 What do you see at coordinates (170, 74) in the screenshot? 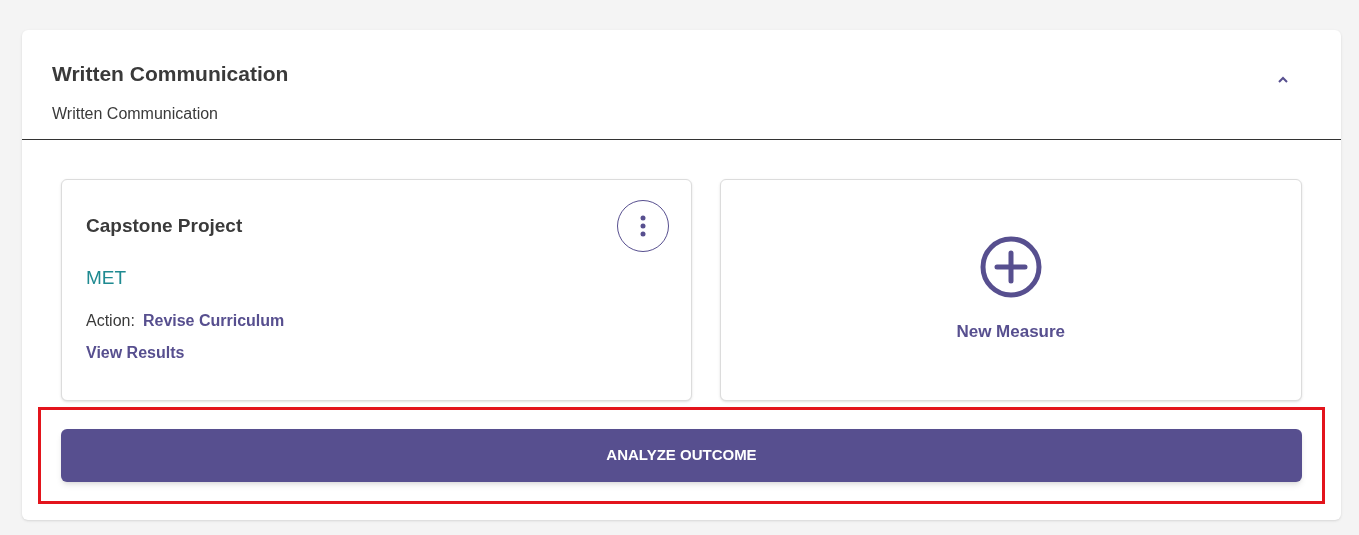
I see `panel-title: Written Communication` at bounding box center [170, 74].